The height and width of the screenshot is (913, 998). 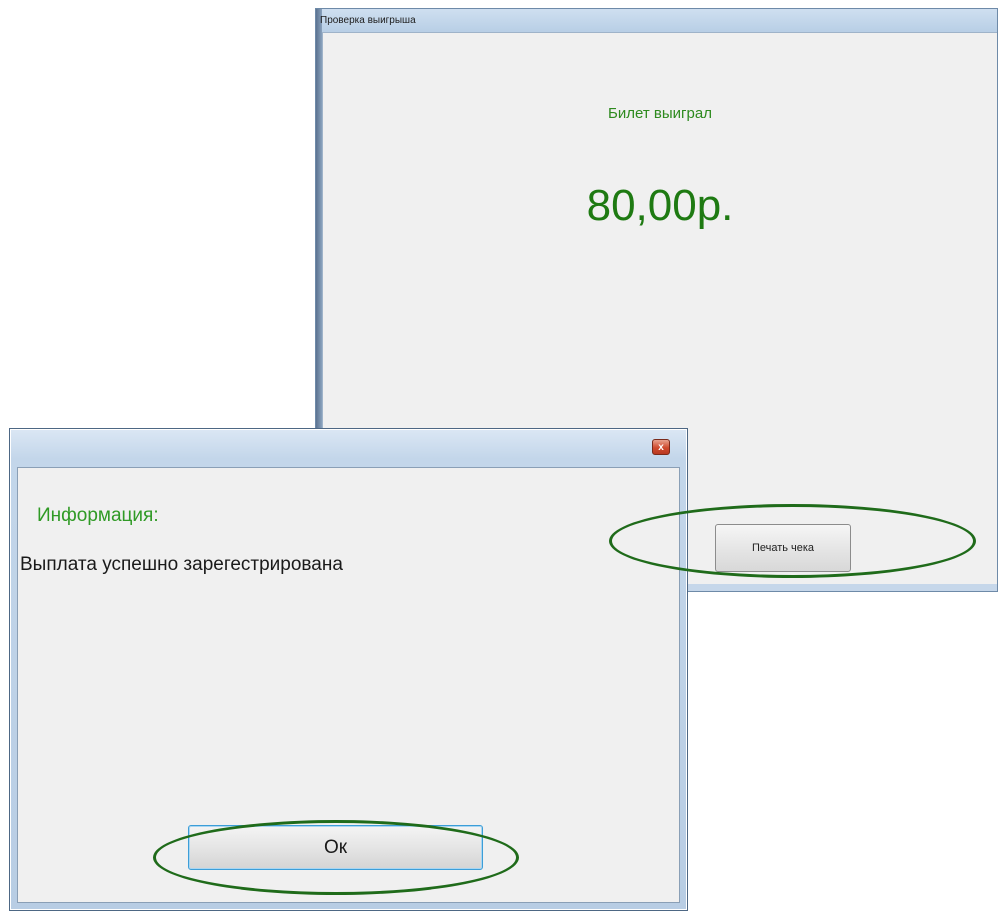 What do you see at coordinates (661, 447) in the screenshot?
I see `close-icon: x` at bounding box center [661, 447].